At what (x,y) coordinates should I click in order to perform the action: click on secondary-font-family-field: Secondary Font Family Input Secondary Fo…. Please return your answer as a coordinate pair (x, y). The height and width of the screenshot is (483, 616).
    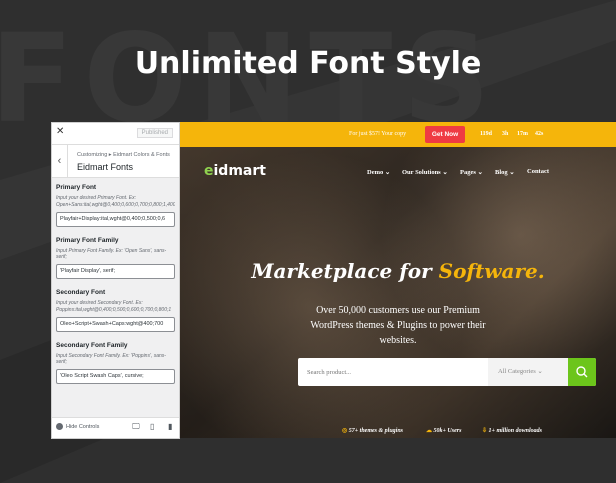
    Looking at the image, I should click on (115, 362).